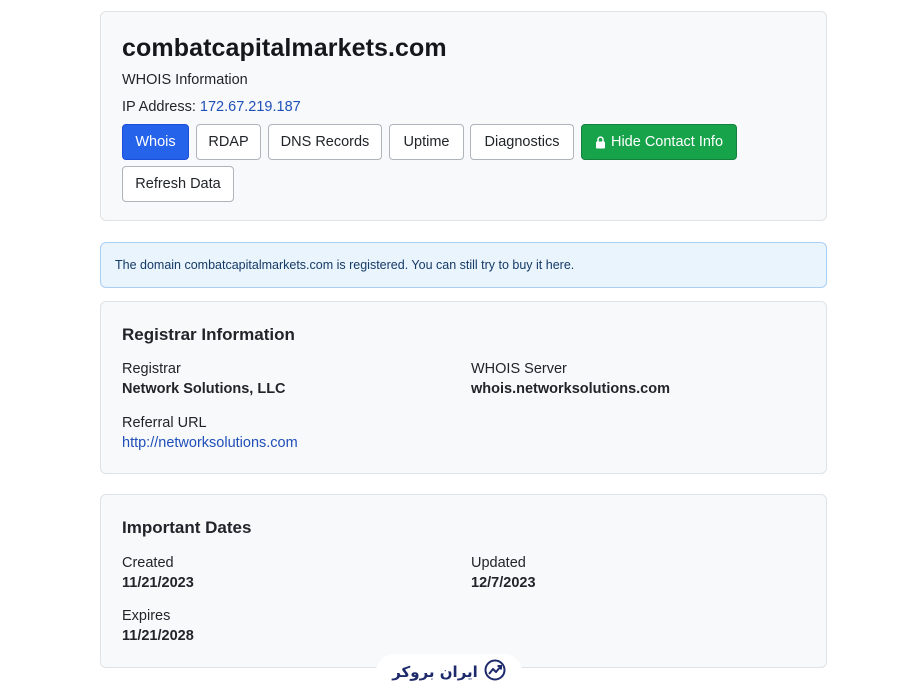  Describe the element at coordinates (187, 527) in the screenshot. I see `dates-section-title: Important Dates` at that location.